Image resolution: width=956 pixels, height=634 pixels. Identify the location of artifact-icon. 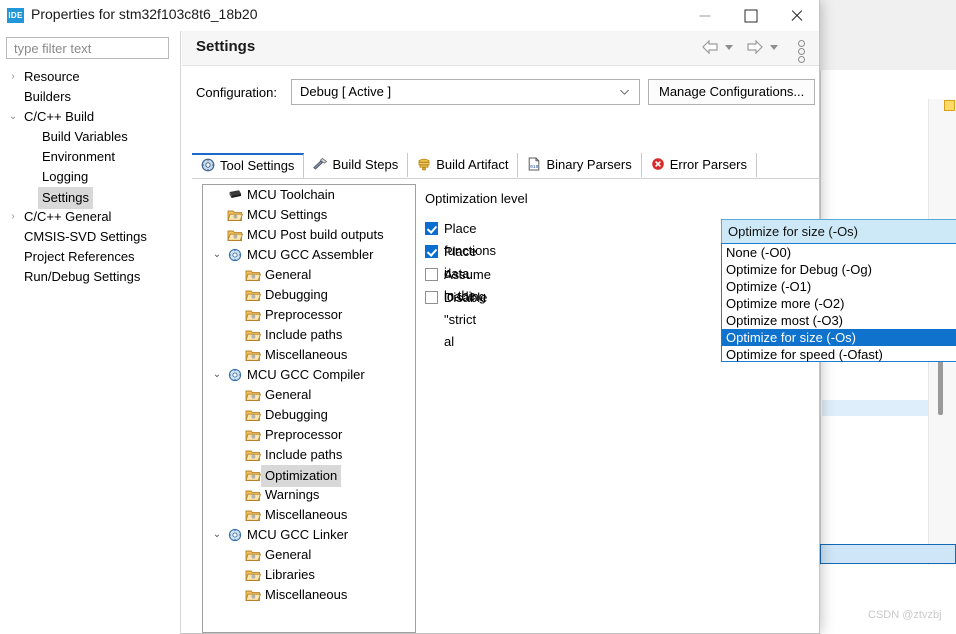
(424, 163).